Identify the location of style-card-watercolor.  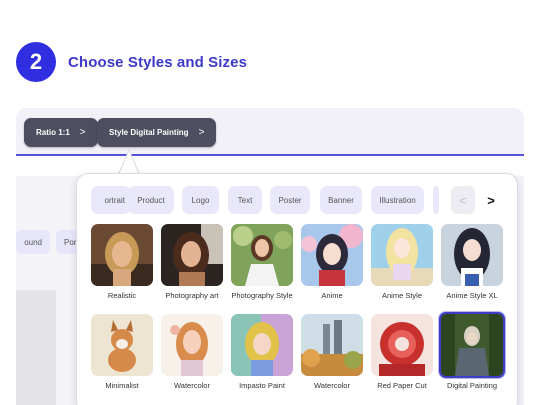
(192, 345).